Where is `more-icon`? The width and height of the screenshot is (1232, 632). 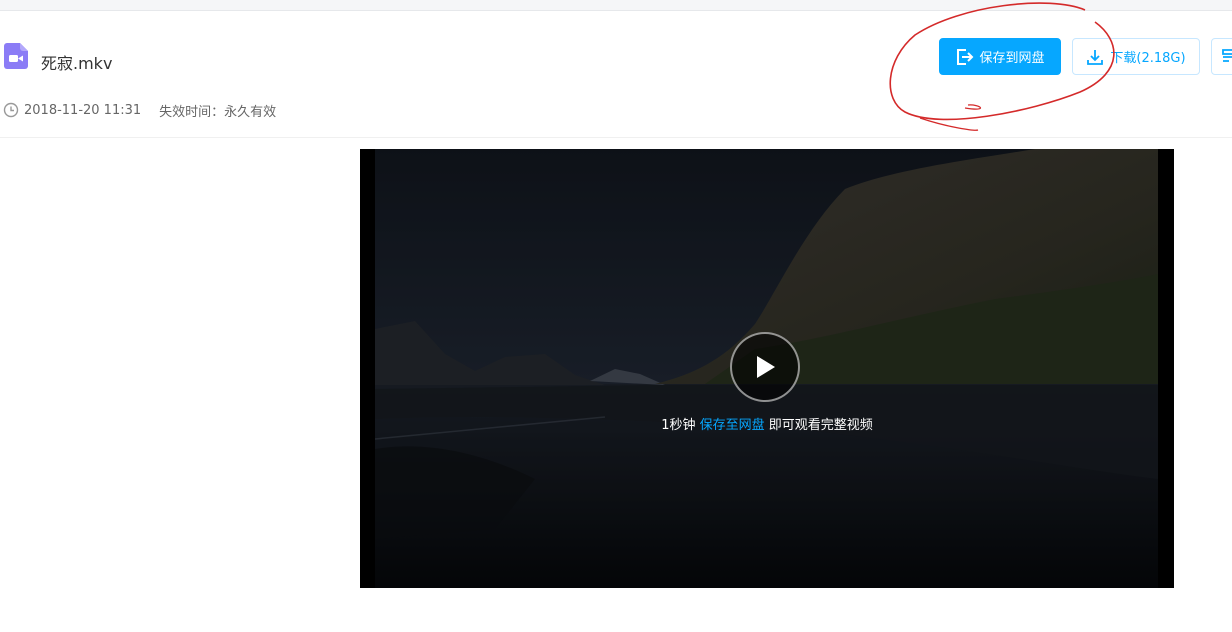 more-icon is located at coordinates (1227, 55).